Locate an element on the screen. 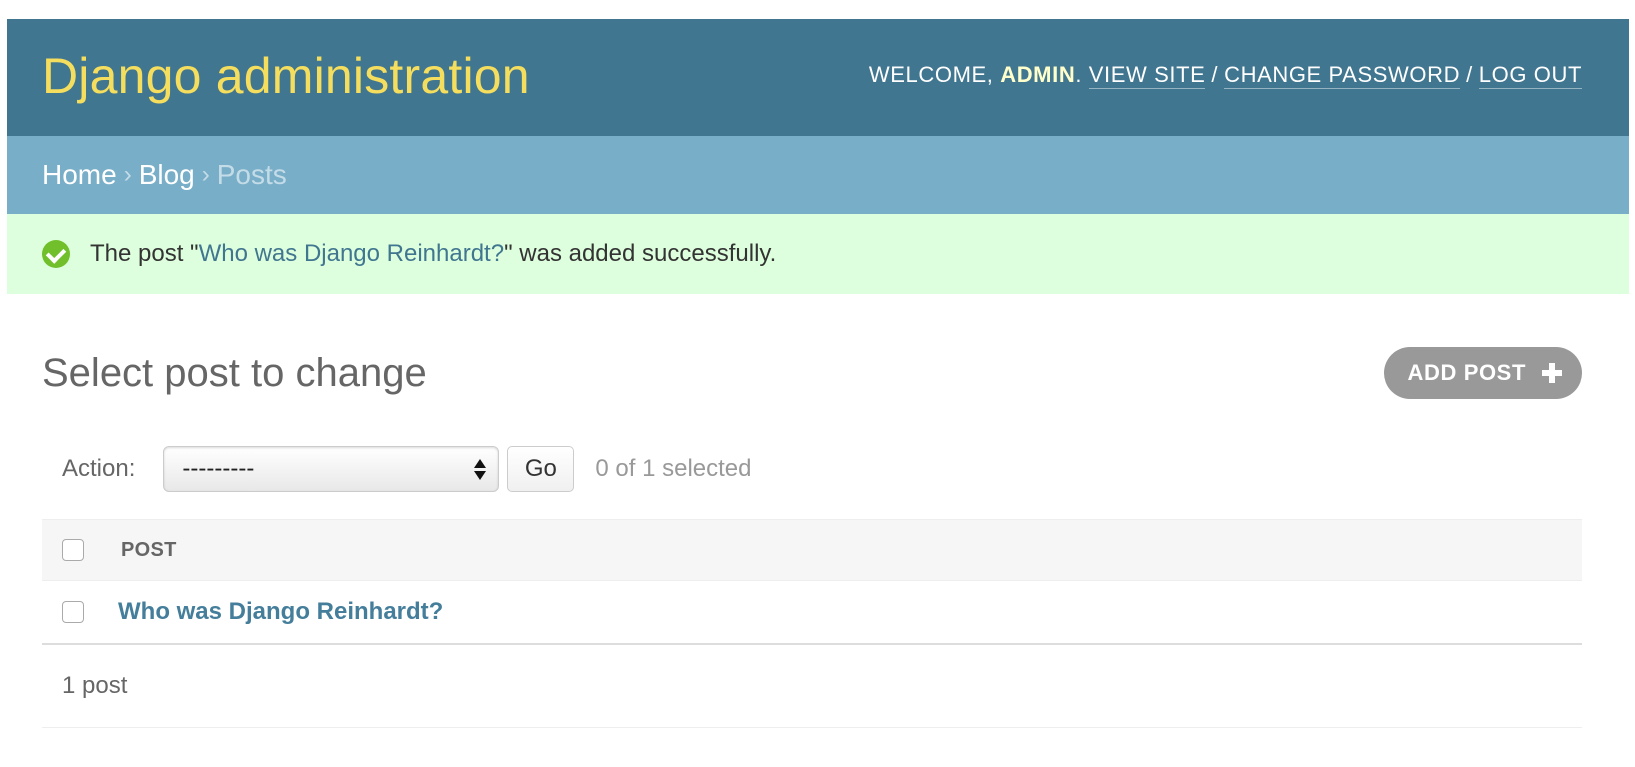  selection-counter: 0 of 1 selected is located at coordinates (673, 468).